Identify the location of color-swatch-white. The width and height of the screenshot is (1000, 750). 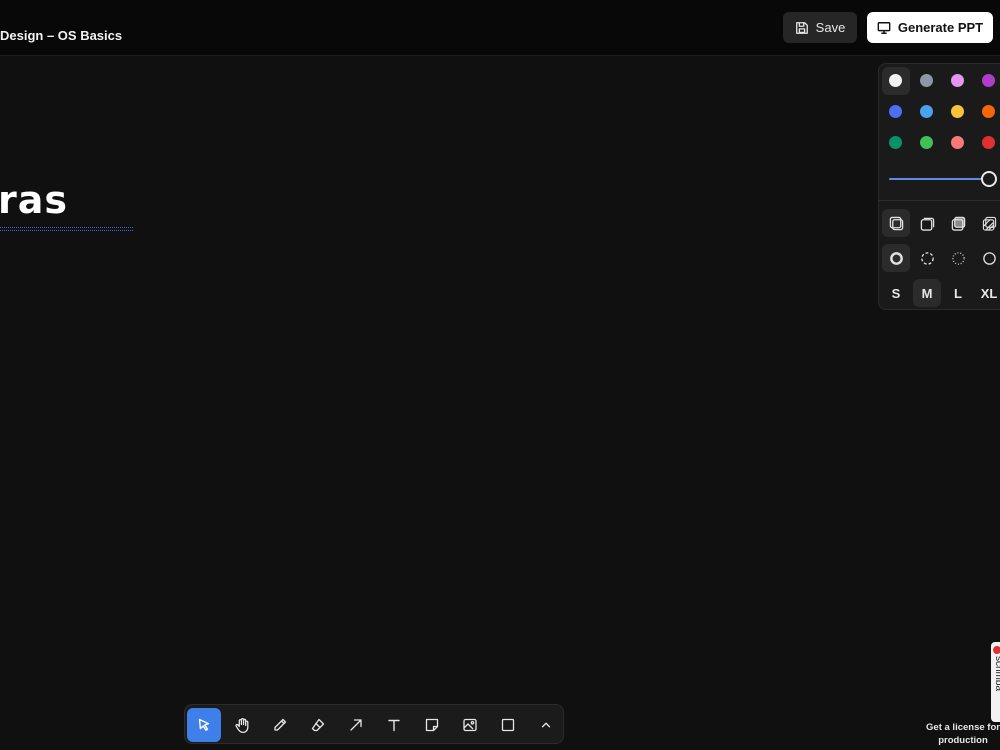
(895, 80).